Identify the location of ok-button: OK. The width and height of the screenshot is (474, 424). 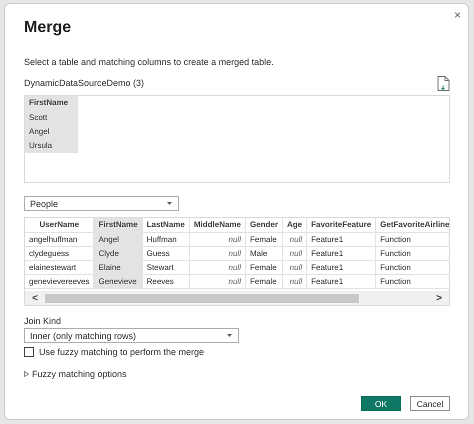
(381, 403).